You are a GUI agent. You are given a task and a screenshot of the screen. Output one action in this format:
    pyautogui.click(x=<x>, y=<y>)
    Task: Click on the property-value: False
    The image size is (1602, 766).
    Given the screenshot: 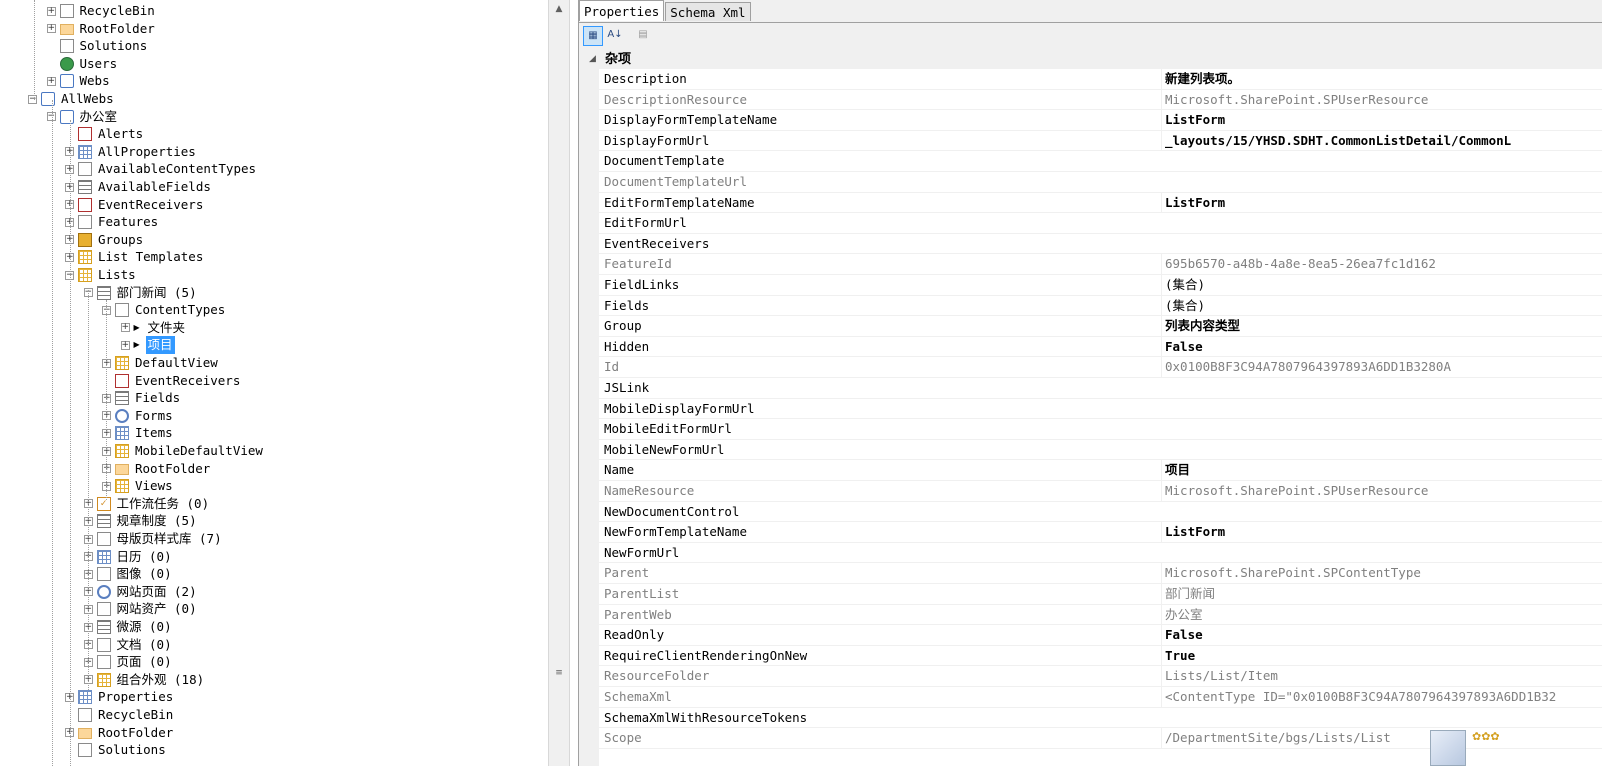 What is the action you would take?
    pyautogui.click(x=1381, y=635)
    